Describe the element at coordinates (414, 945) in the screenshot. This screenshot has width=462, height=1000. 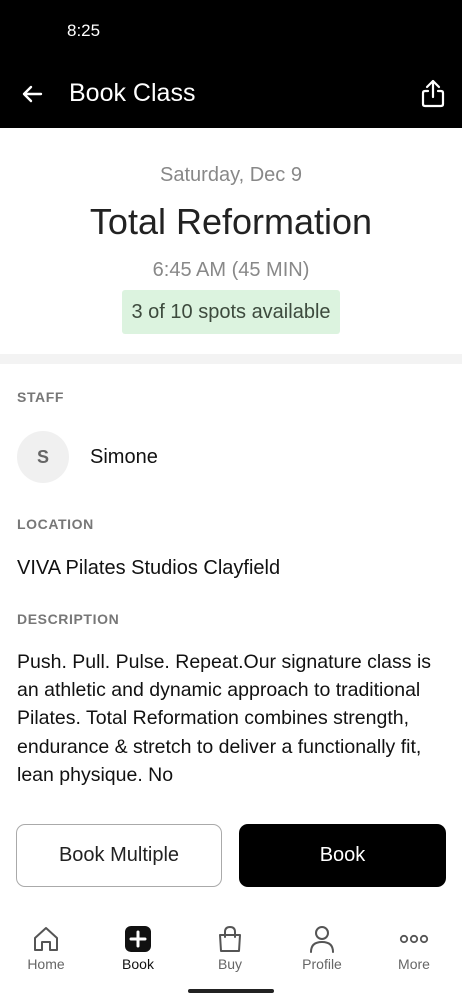
I see `nav-more: More` at that location.